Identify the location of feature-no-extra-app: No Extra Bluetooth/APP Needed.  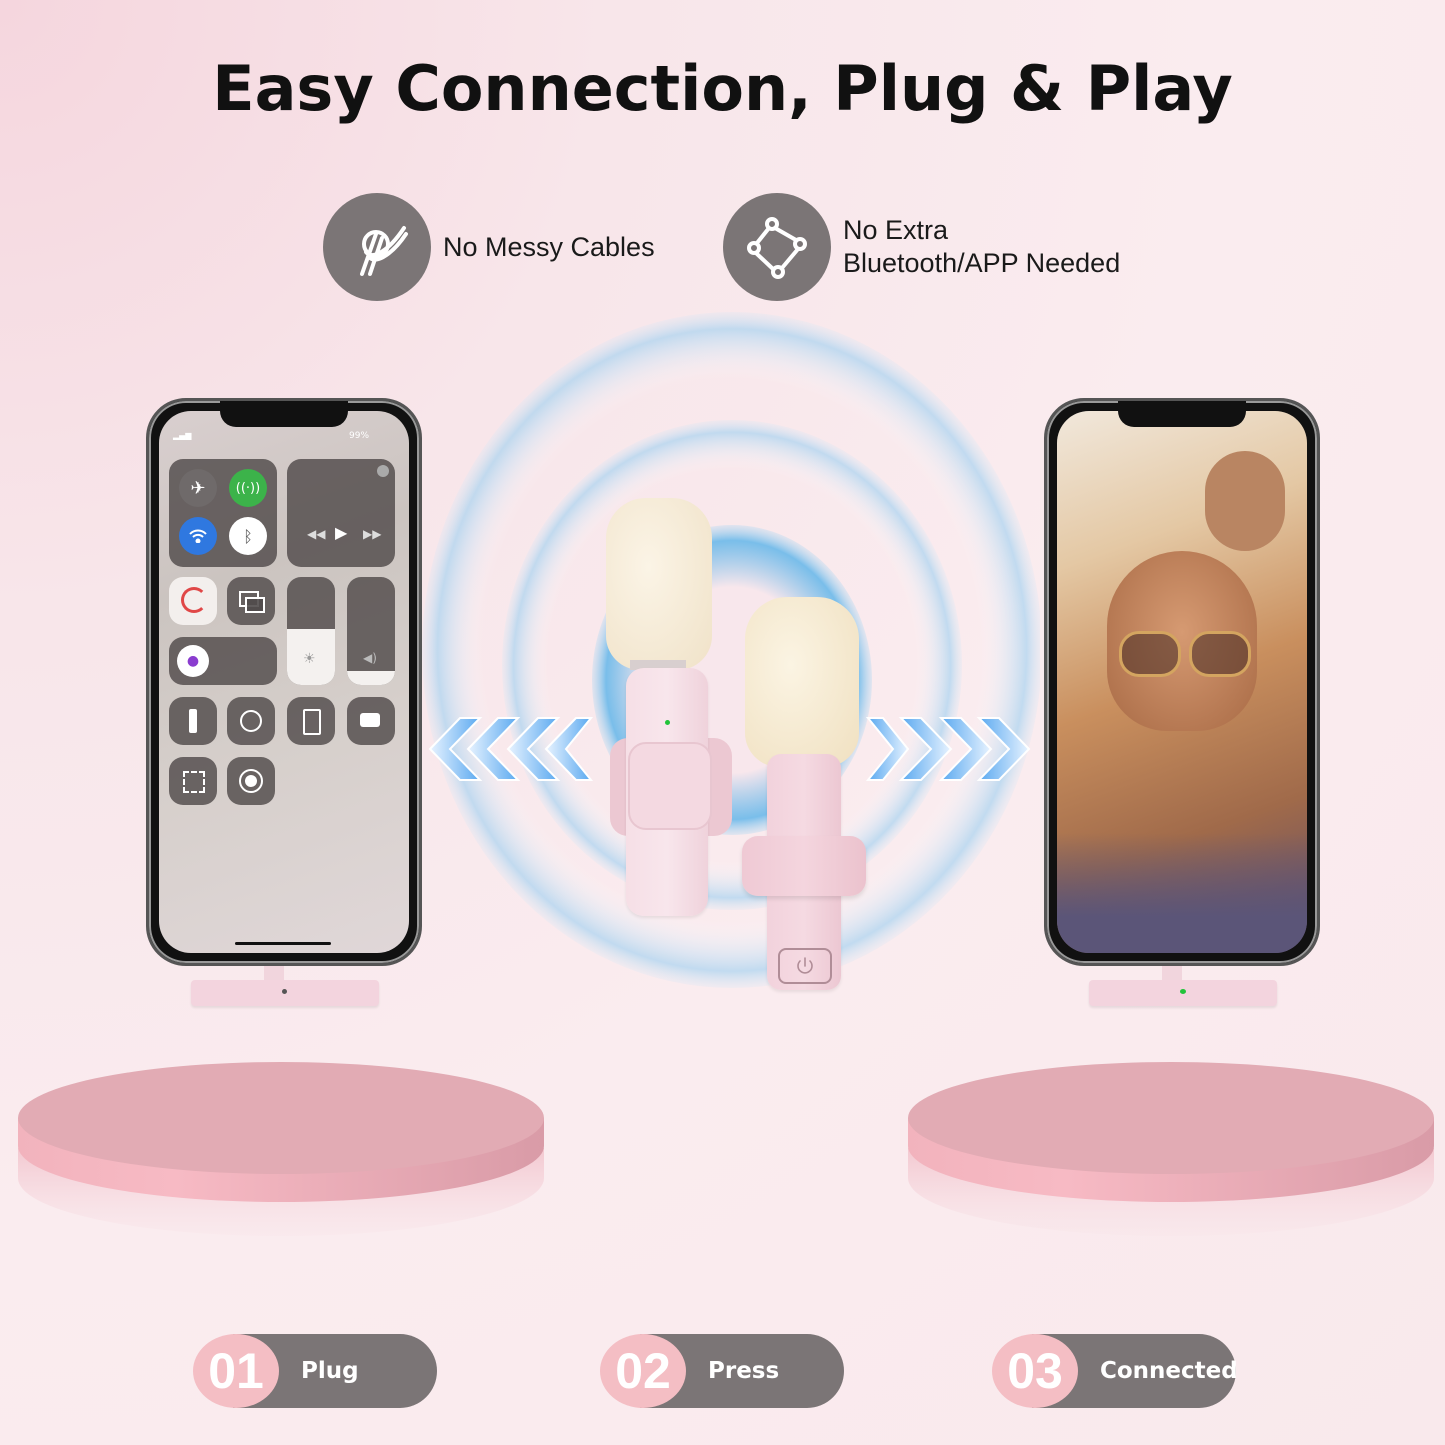
(921, 247).